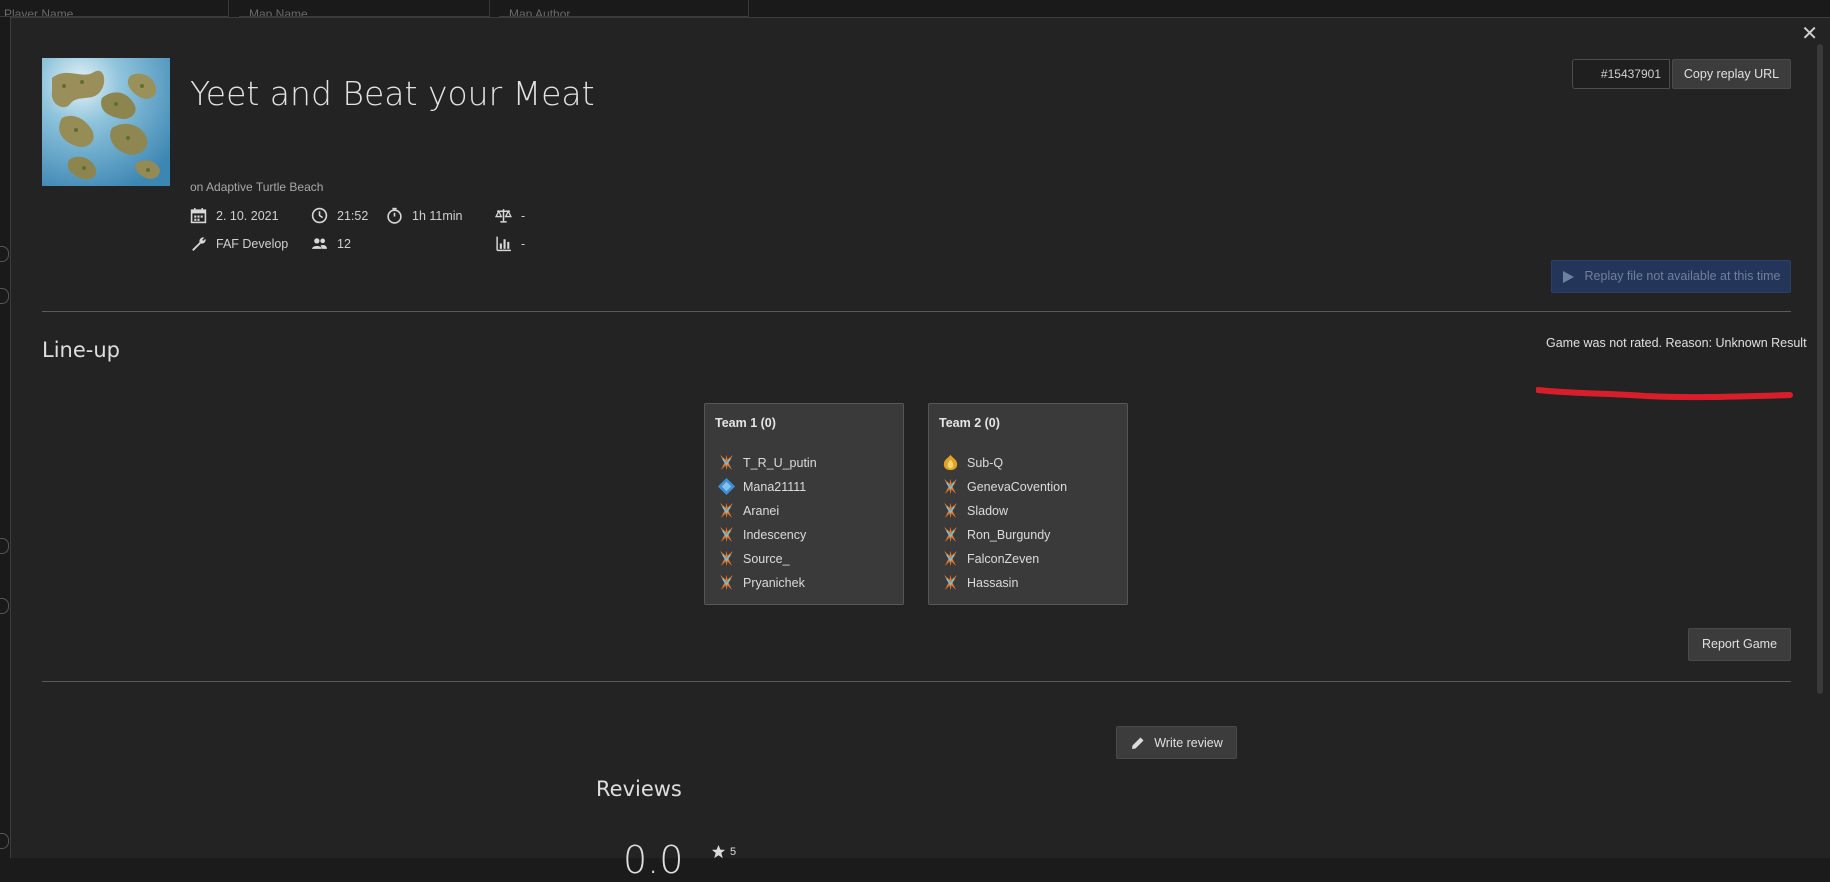  I want to click on player-entry: Hassasin, so click(979, 582).